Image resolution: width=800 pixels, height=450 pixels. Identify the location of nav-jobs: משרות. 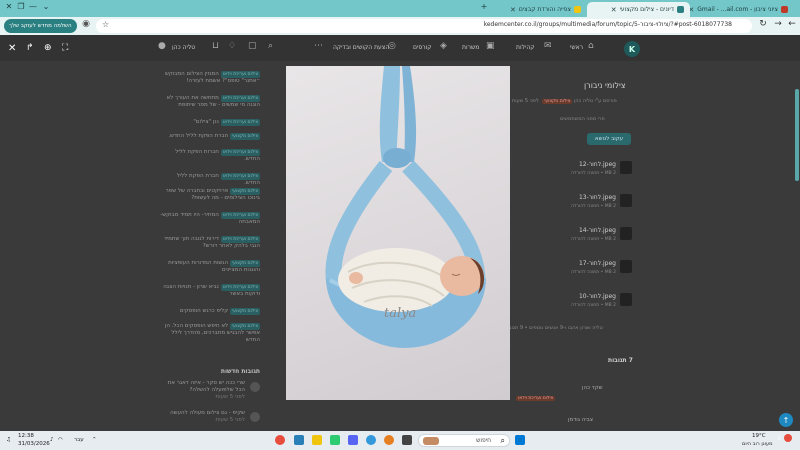
(470, 47).